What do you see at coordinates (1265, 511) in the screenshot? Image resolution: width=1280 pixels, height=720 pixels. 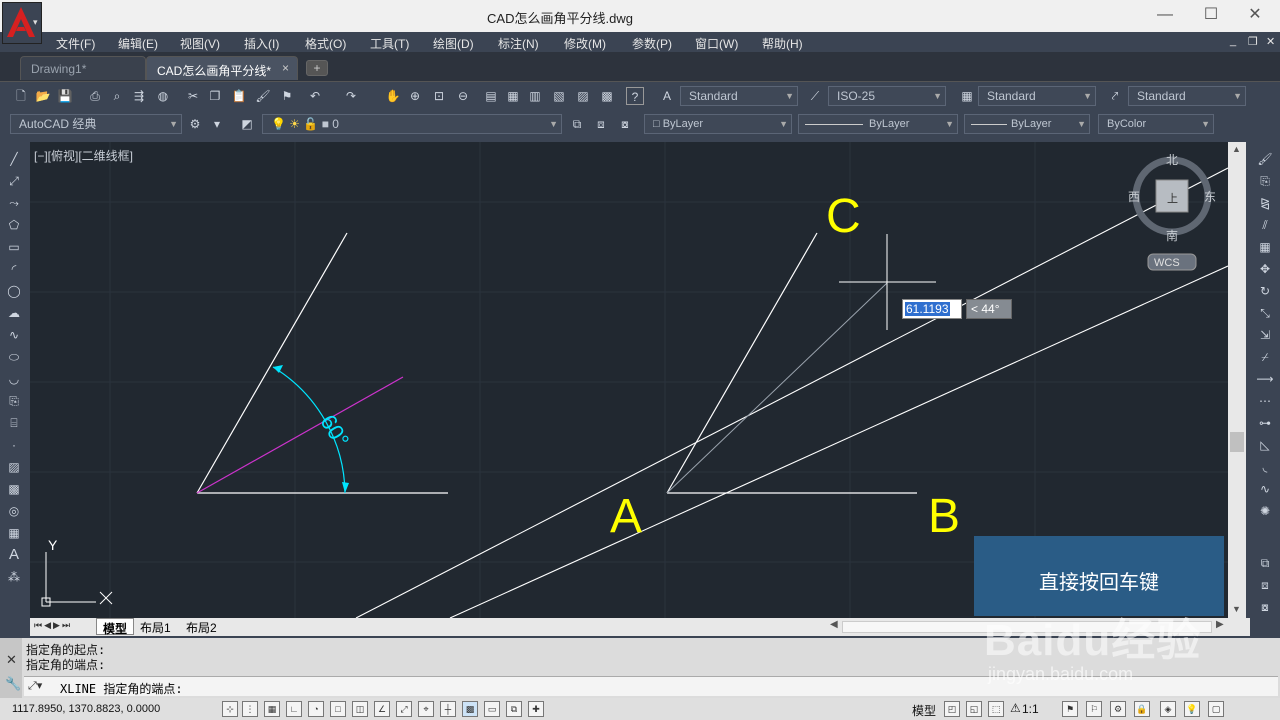 I see `explode-tool-icon: ✺` at bounding box center [1265, 511].